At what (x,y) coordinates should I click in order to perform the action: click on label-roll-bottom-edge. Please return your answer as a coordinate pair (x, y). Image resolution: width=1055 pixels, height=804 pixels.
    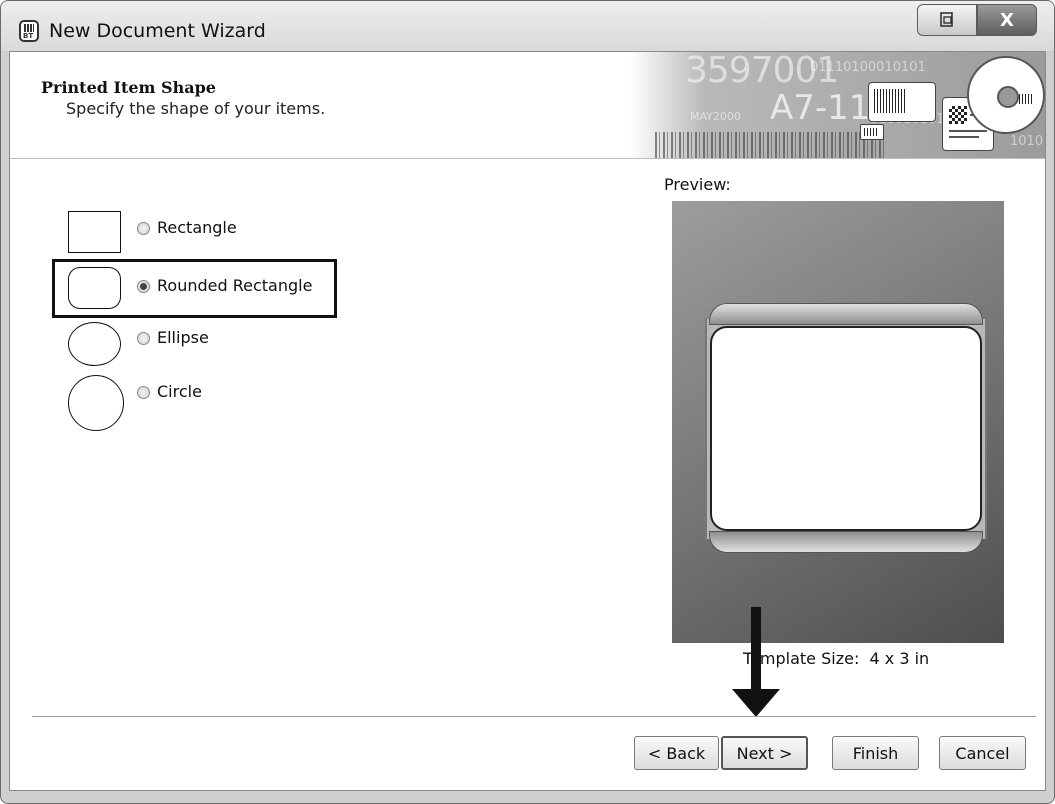
    Looking at the image, I should click on (846, 542).